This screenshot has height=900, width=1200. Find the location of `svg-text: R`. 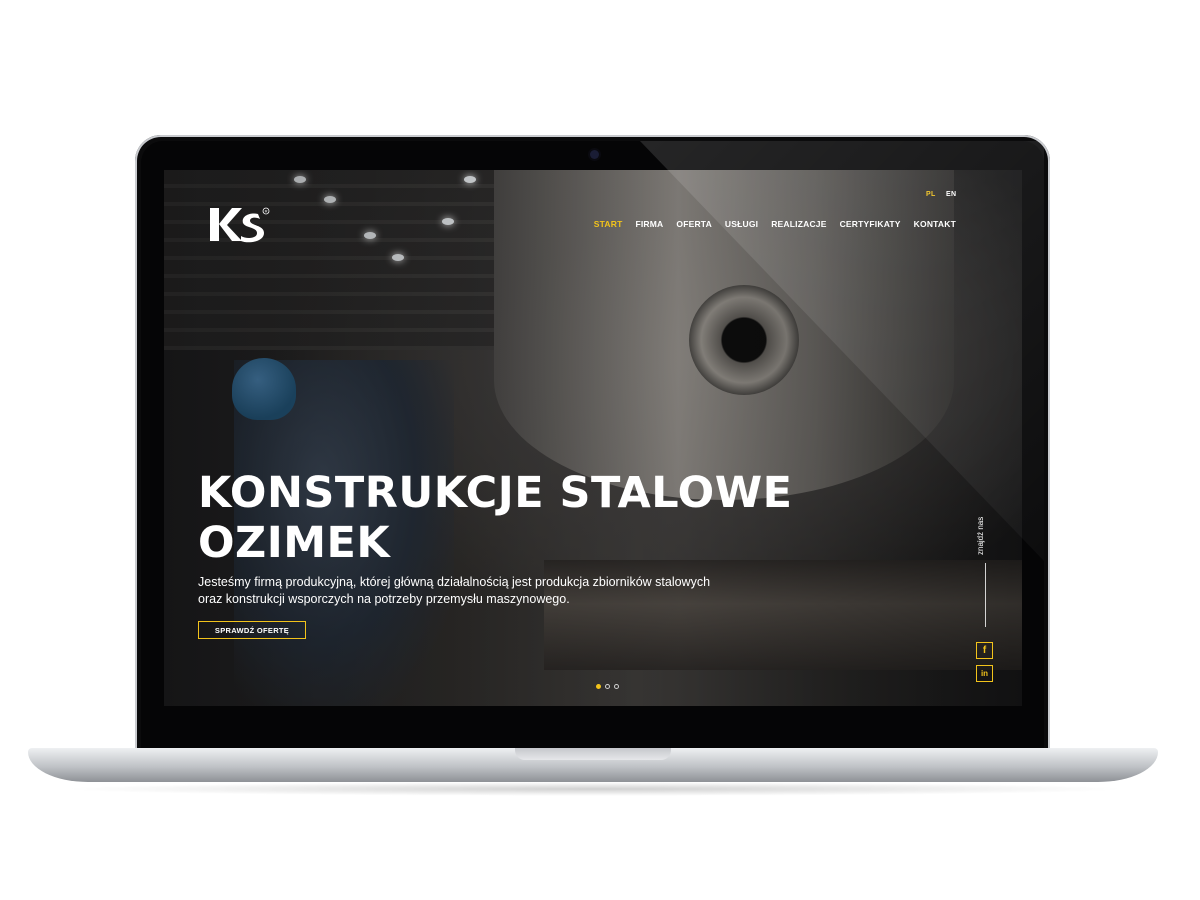

svg-text: R is located at coordinates (266, 211).